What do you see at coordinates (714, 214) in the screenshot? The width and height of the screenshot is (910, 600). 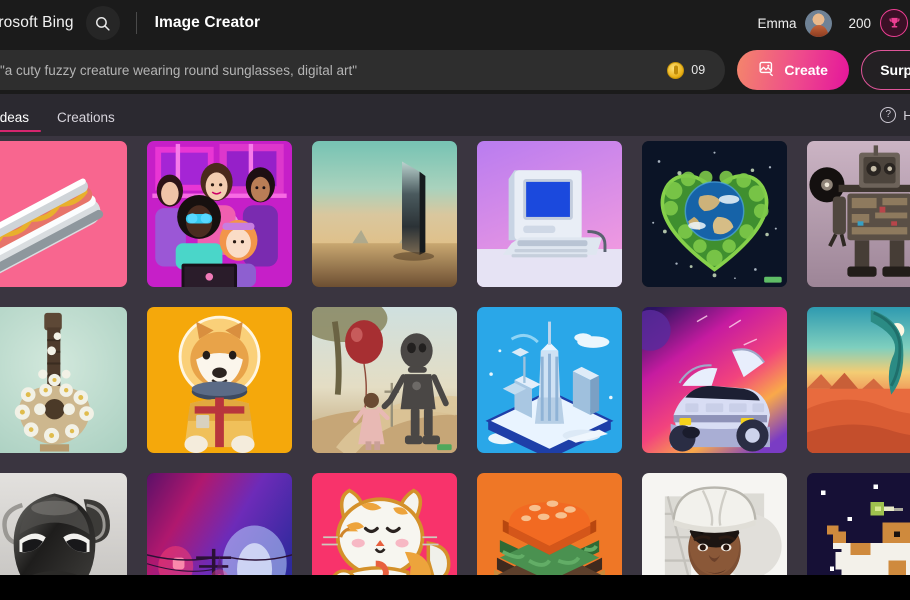 I see `tile-earth-heart` at bounding box center [714, 214].